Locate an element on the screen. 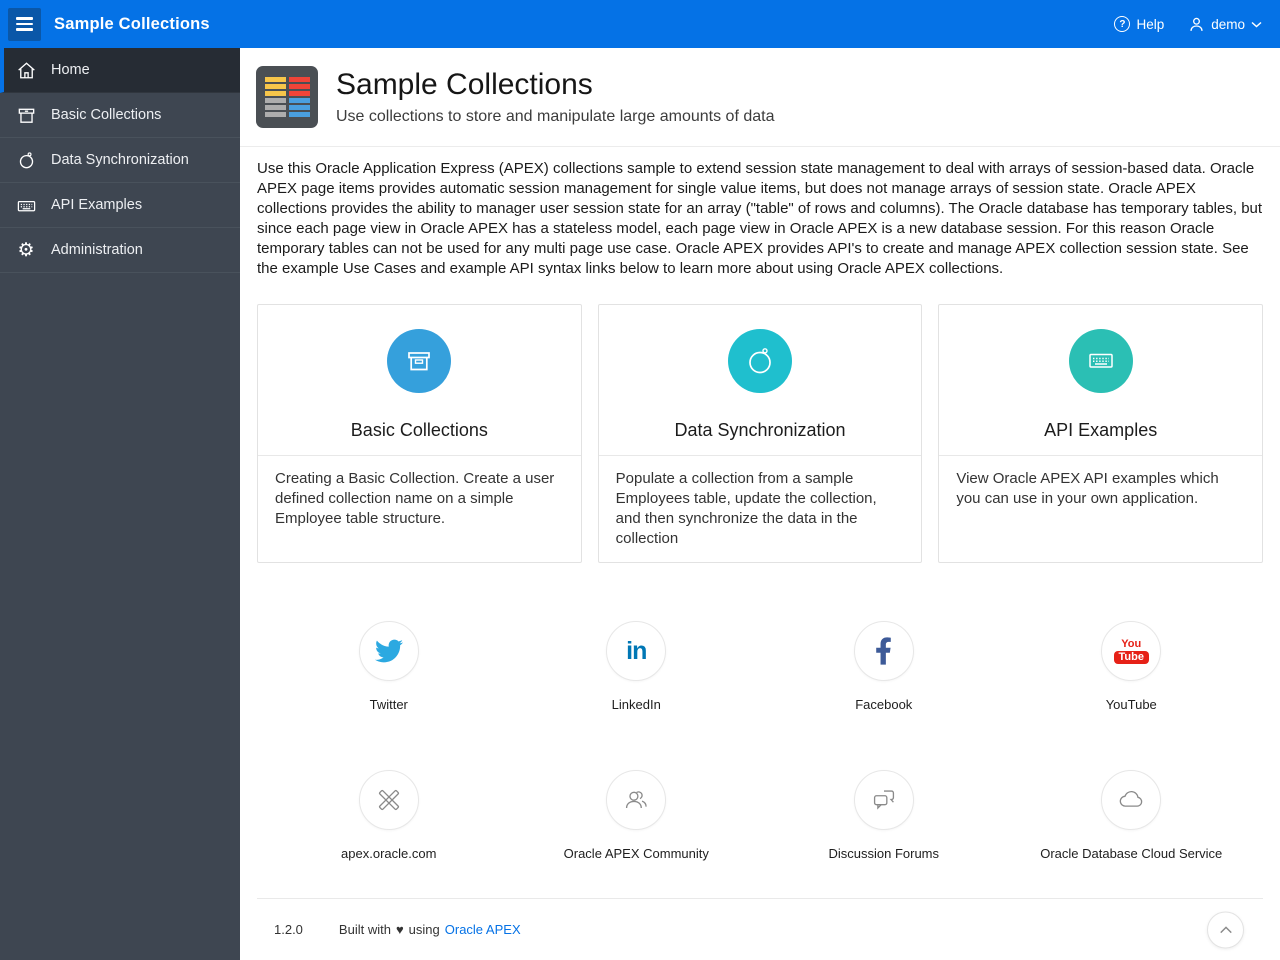  sidebar-item-label: API Examples is located at coordinates (97, 205).